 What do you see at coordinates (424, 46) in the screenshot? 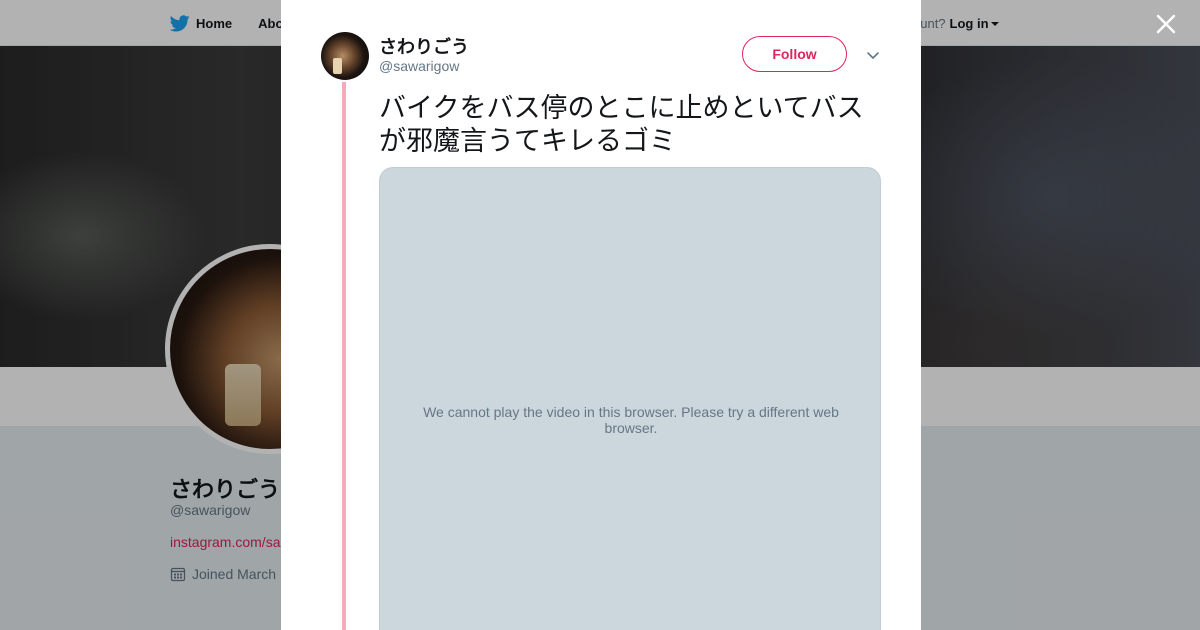
I see `tweet-author-name: さわりごう` at bounding box center [424, 46].